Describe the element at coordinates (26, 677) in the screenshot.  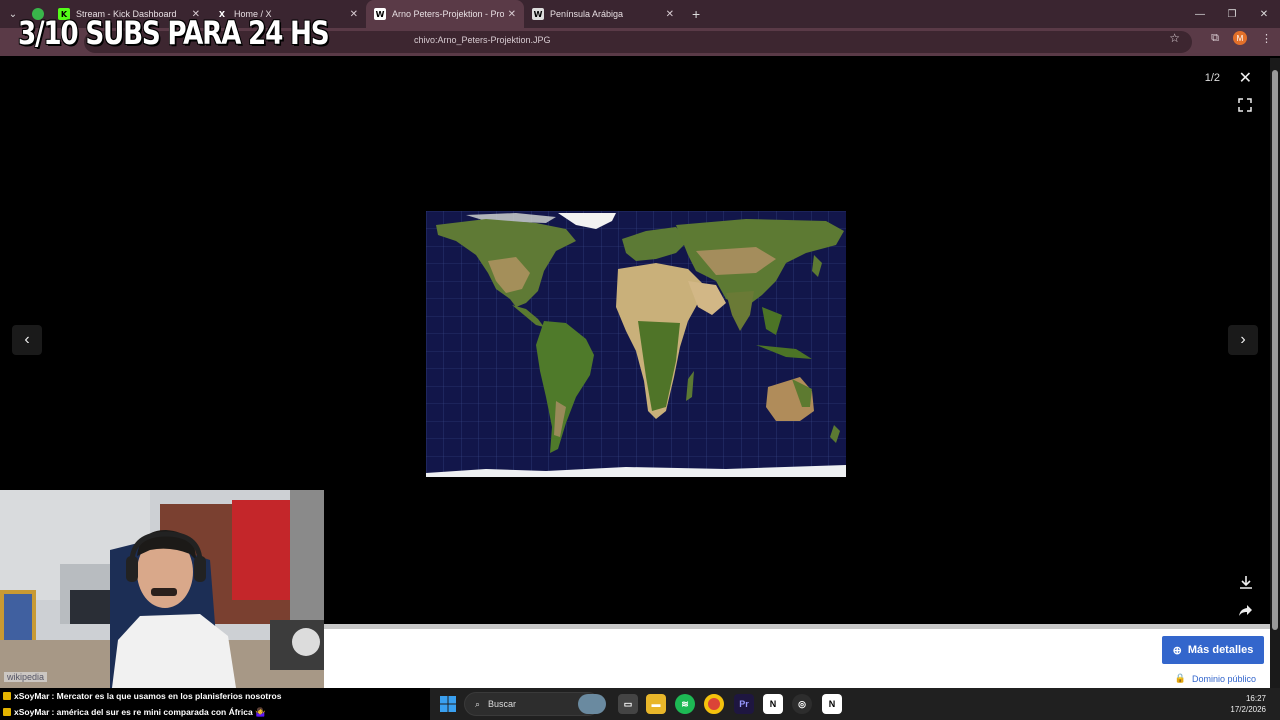
I see `webcam-label: wikipedia` at that location.